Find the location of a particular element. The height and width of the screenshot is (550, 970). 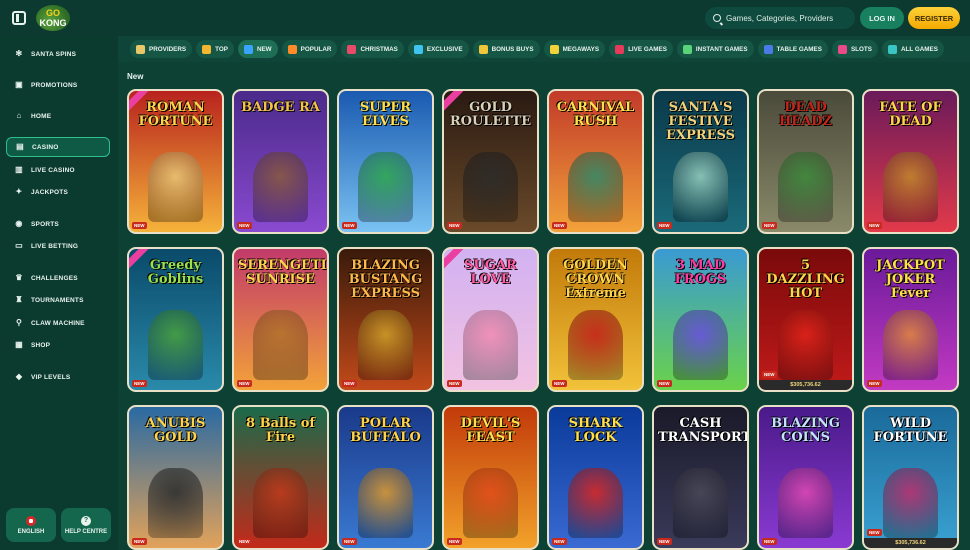

game-tile: SHARK LOCK NEW is located at coordinates (595, 477).